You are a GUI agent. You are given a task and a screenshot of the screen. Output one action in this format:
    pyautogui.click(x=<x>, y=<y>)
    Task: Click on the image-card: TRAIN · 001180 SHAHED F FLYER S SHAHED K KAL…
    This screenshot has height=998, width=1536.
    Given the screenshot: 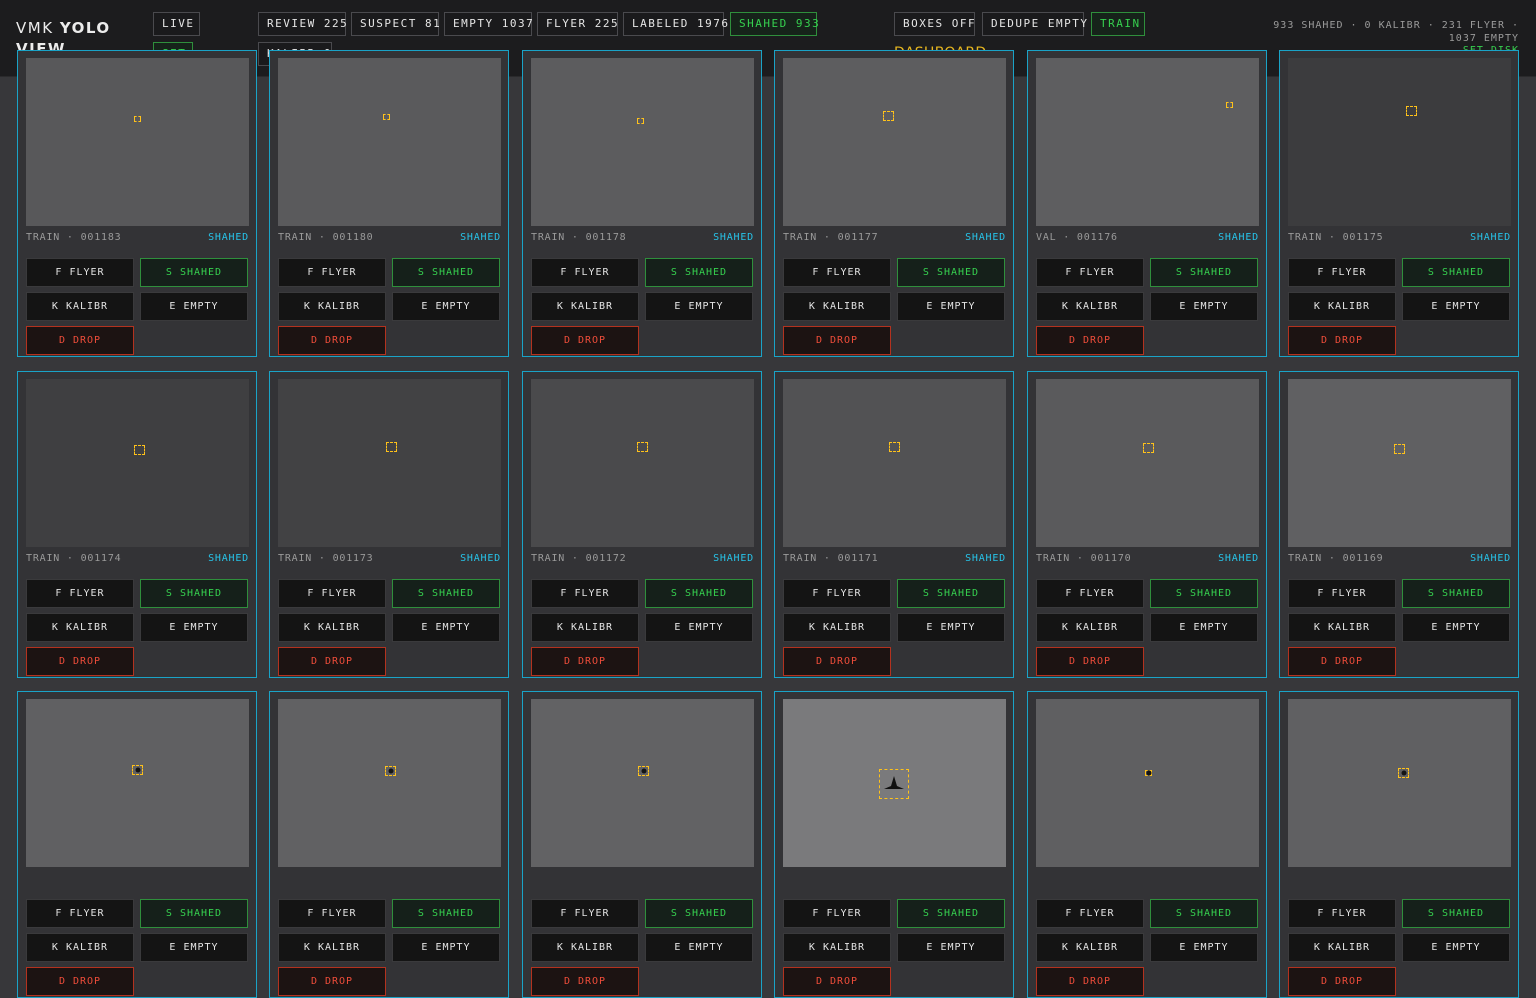 What is the action you would take?
    pyautogui.click(x=389, y=203)
    